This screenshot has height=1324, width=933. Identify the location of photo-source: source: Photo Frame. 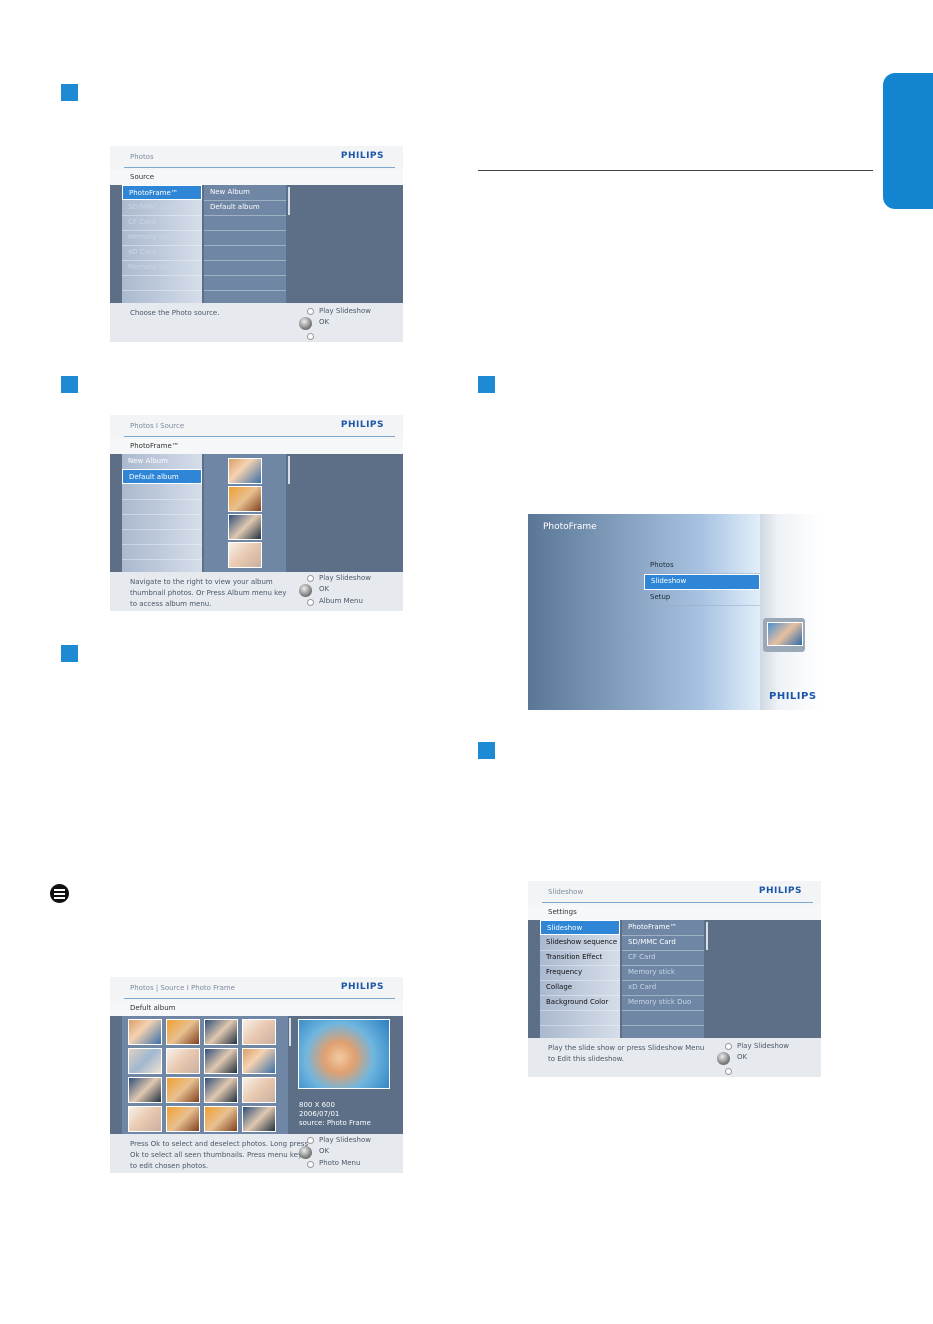
(335, 1123).